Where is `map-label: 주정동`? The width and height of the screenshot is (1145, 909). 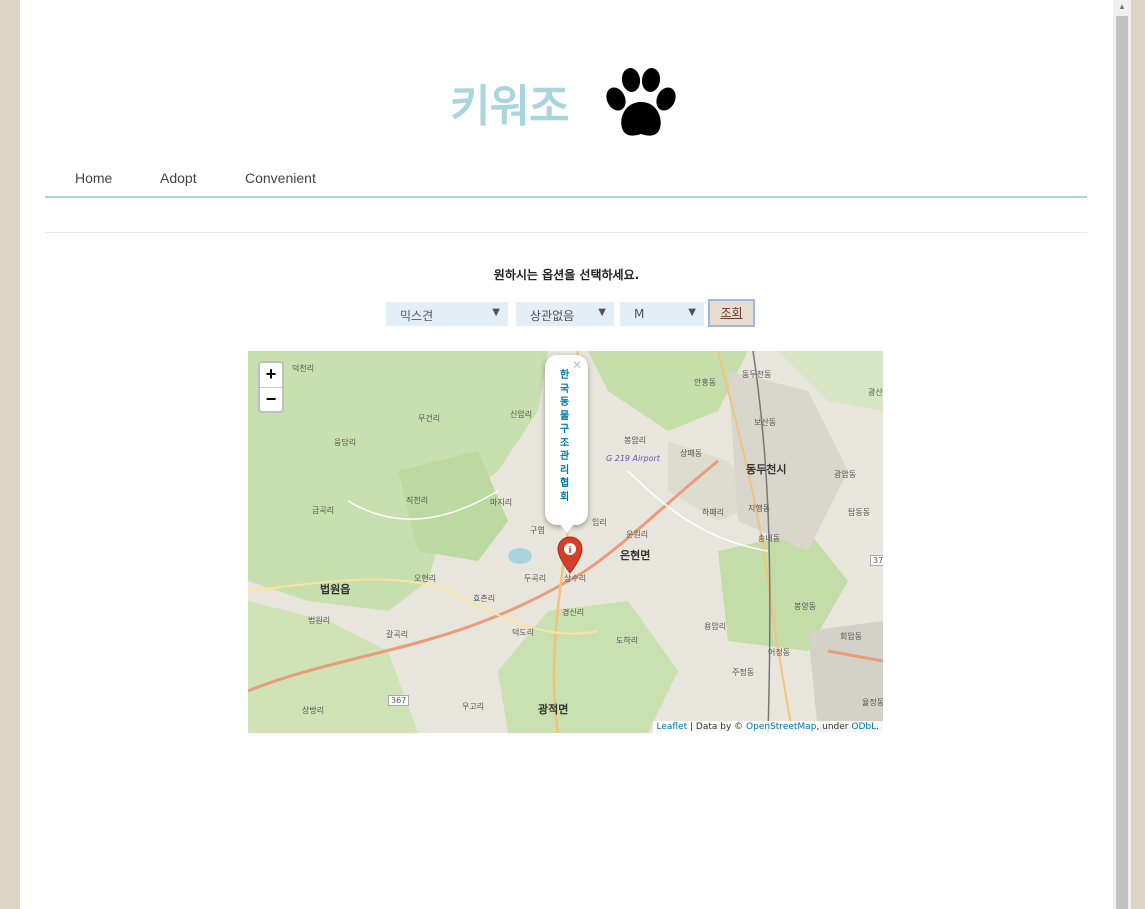 map-label: 주정동 is located at coordinates (743, 672).